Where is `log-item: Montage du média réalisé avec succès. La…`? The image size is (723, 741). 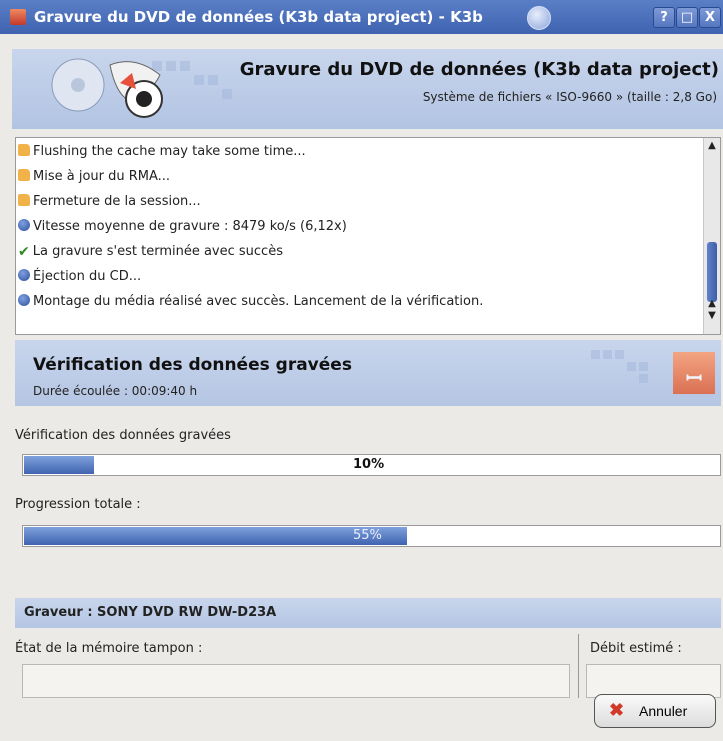 log-item: Montage du média réalisé avec succès. La… is located at coordinates (250, 302).